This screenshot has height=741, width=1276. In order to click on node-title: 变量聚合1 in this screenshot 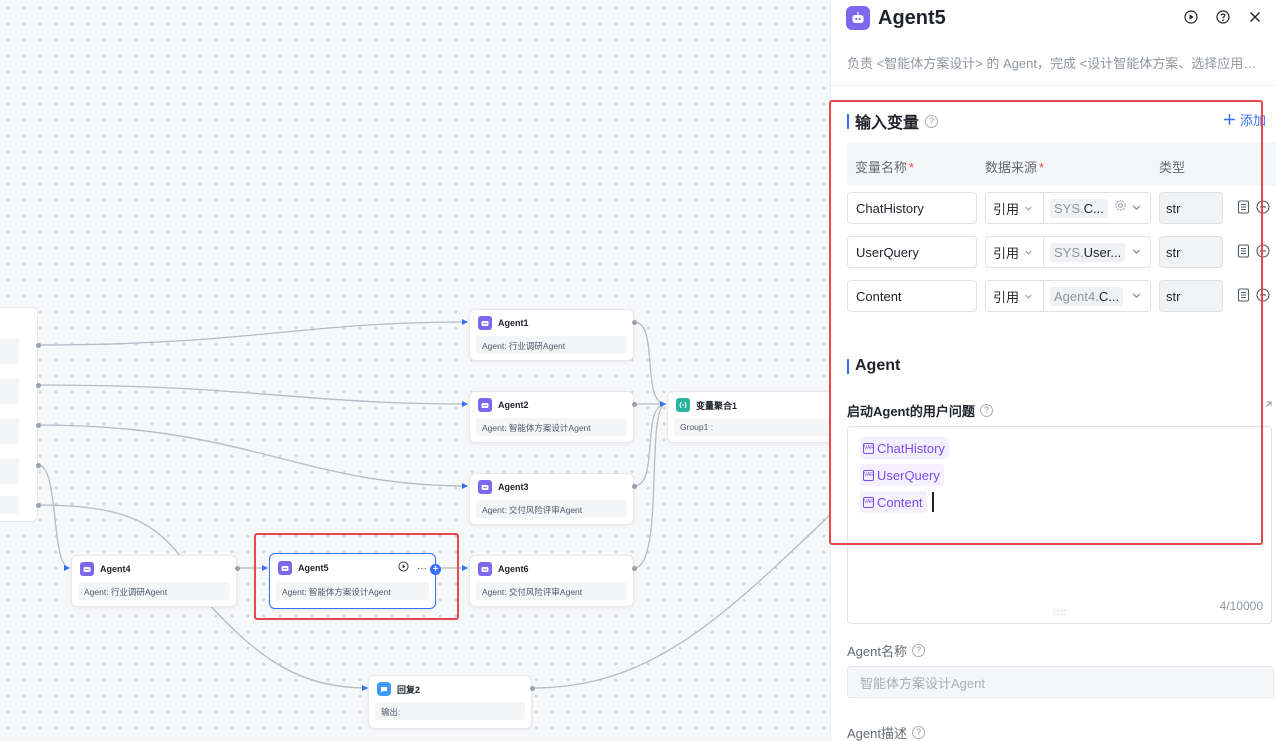, I will do `click(717, 405)`.